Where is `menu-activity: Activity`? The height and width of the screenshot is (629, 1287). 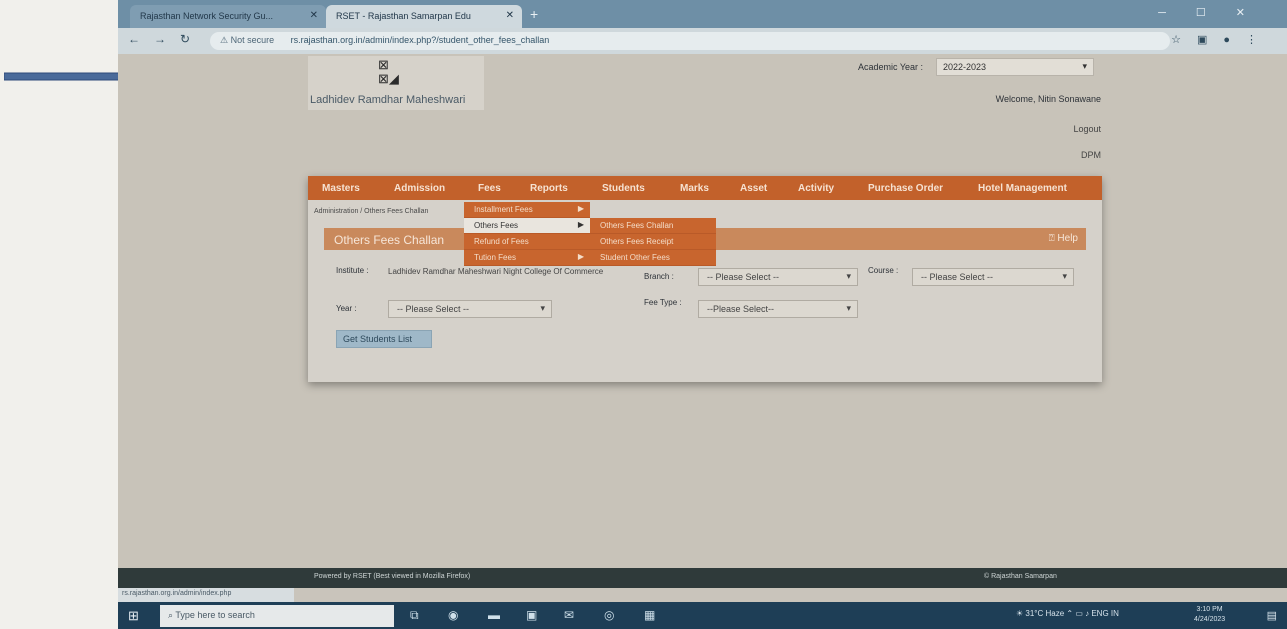 menu-activity: Activity is located at coordinates (816, 188).